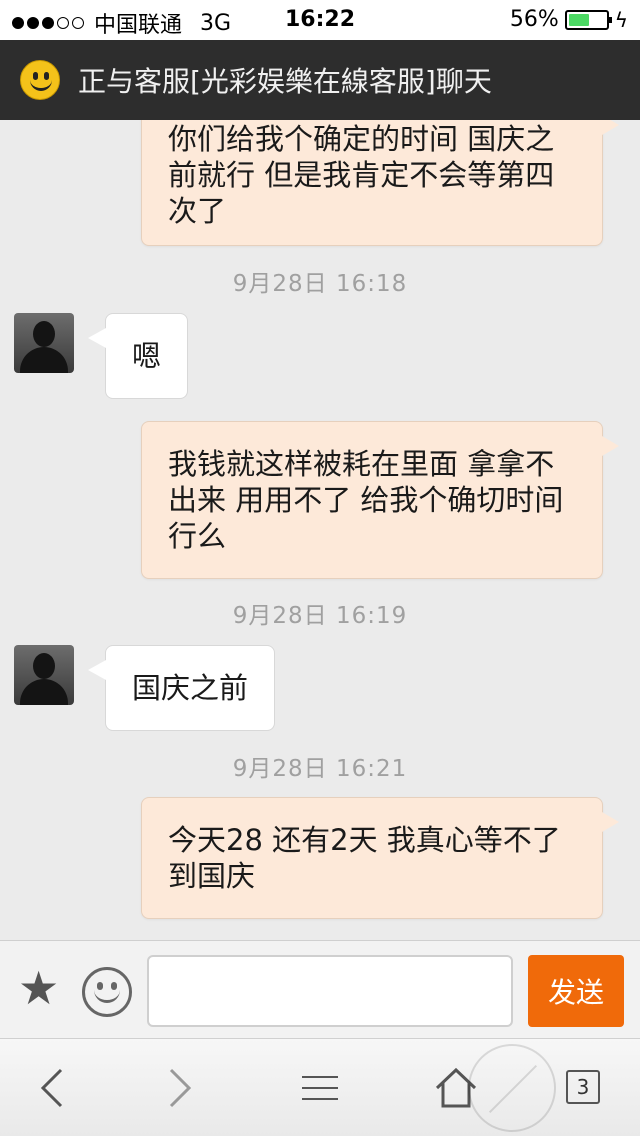 This screenshot has height=1136, width=640. I want to click on chevron-left-icon, so click(52, 1088).